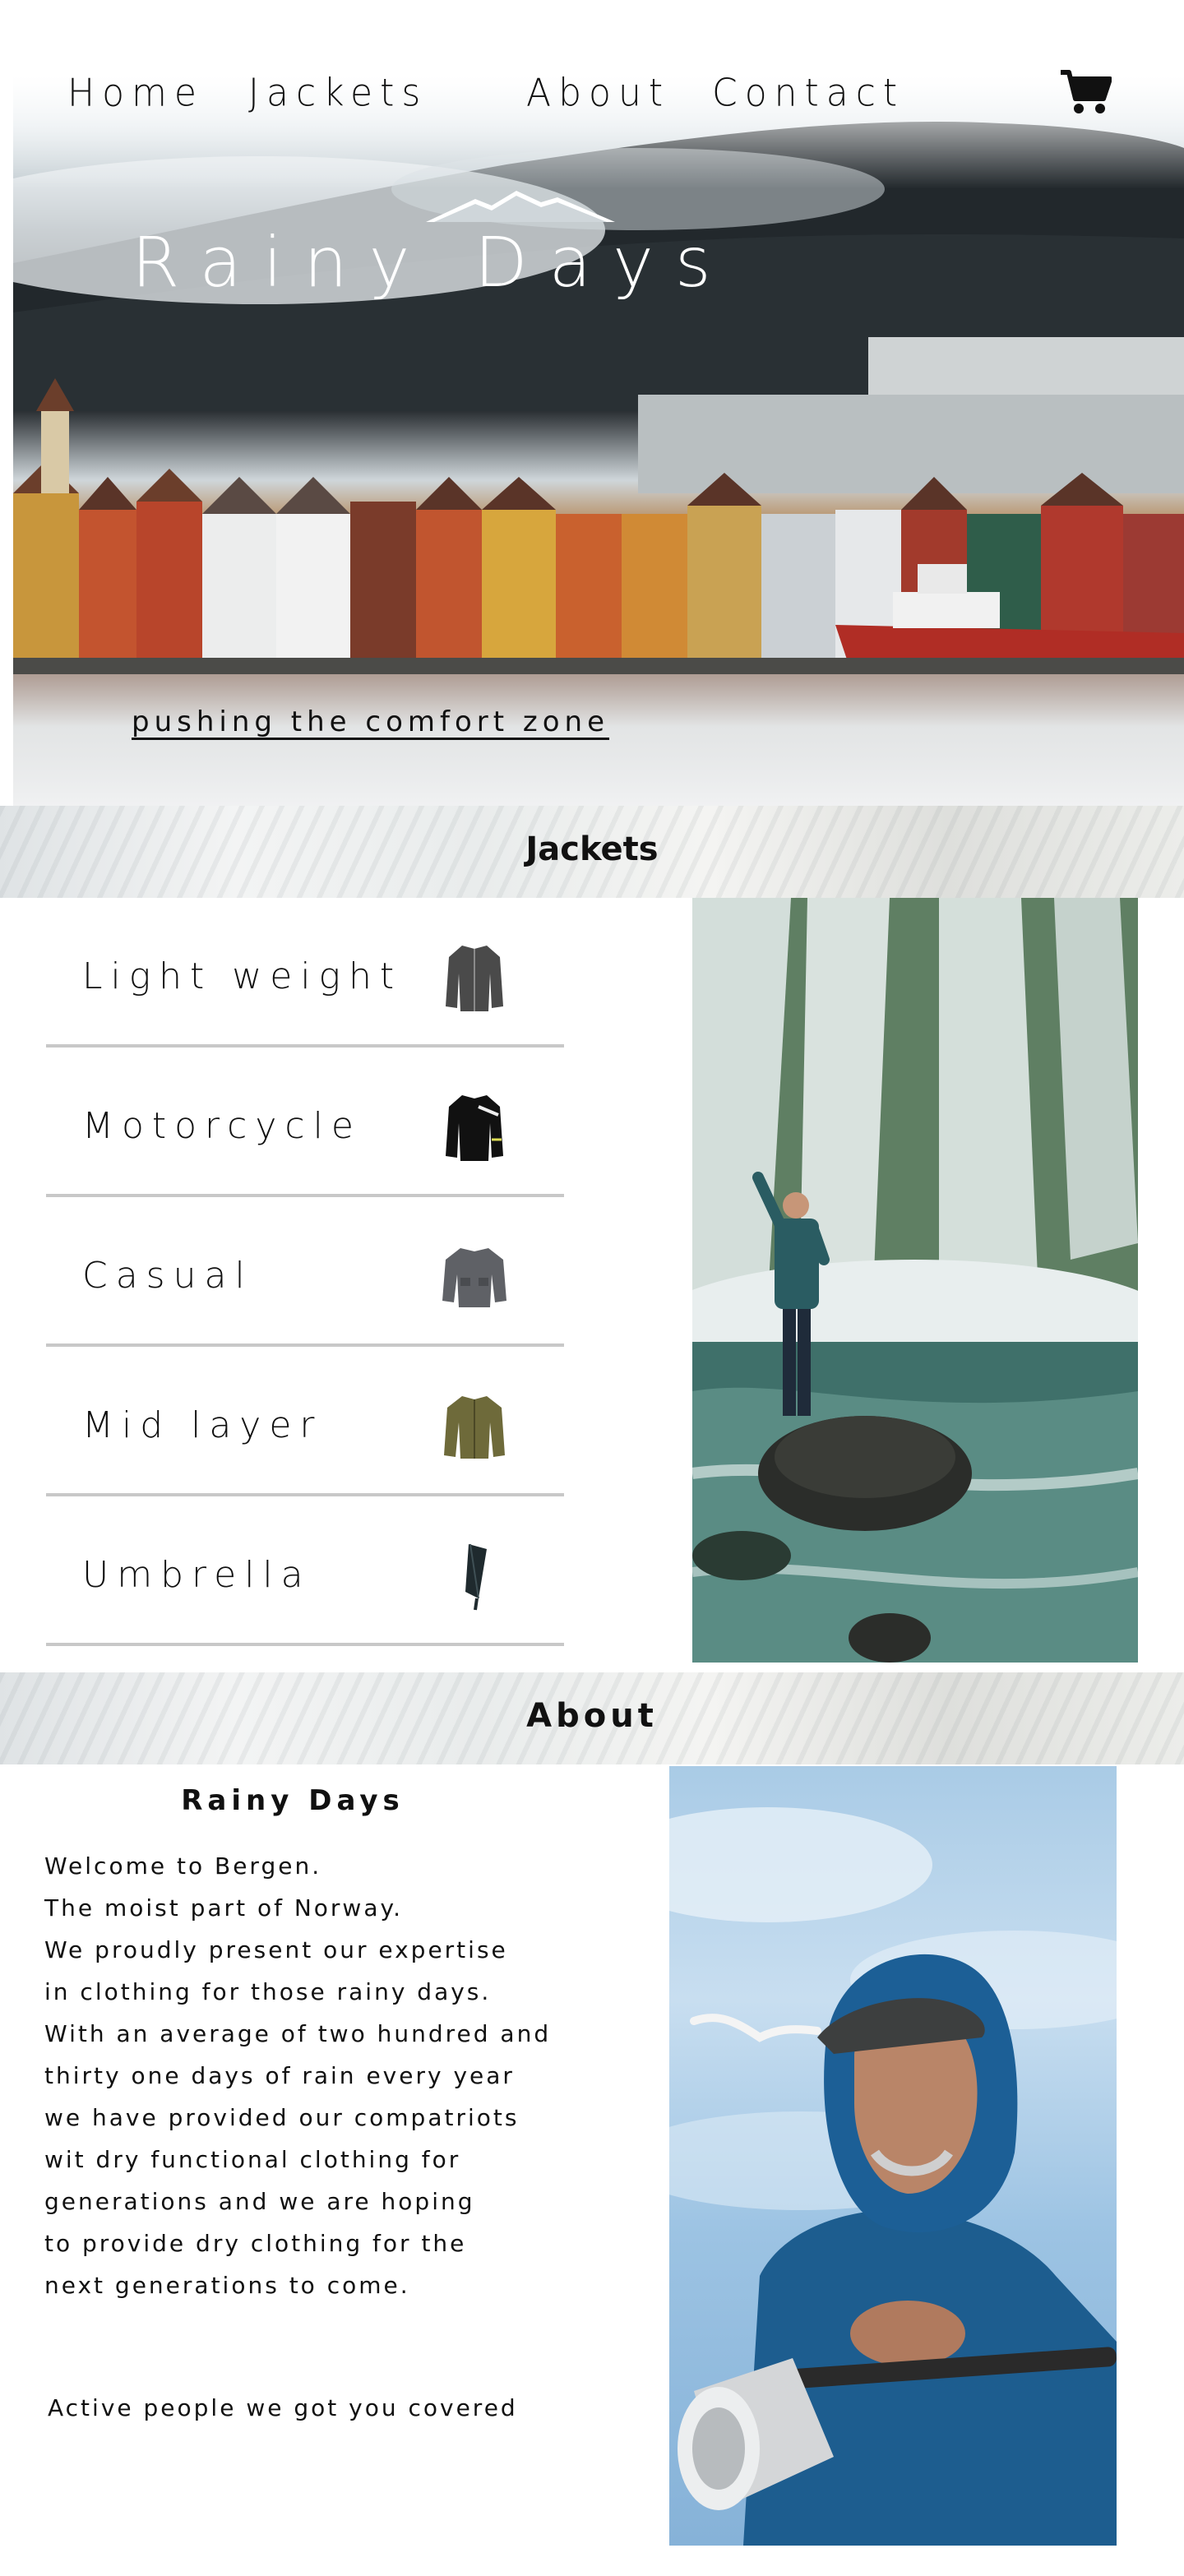 The height and width of the screenshot is (2576, 1184). What do you see at coordinates (474, 1128) in the screenshot?
I see `motorcycle-jacket-icon` at bounding box center [474, 1128].